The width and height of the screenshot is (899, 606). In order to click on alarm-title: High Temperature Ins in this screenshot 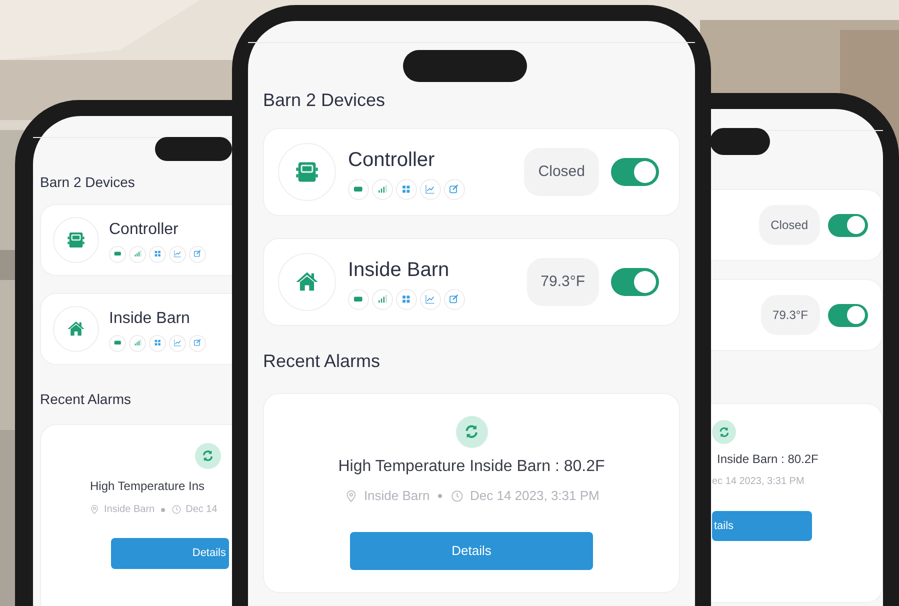, I will do `click(147, 486)`.